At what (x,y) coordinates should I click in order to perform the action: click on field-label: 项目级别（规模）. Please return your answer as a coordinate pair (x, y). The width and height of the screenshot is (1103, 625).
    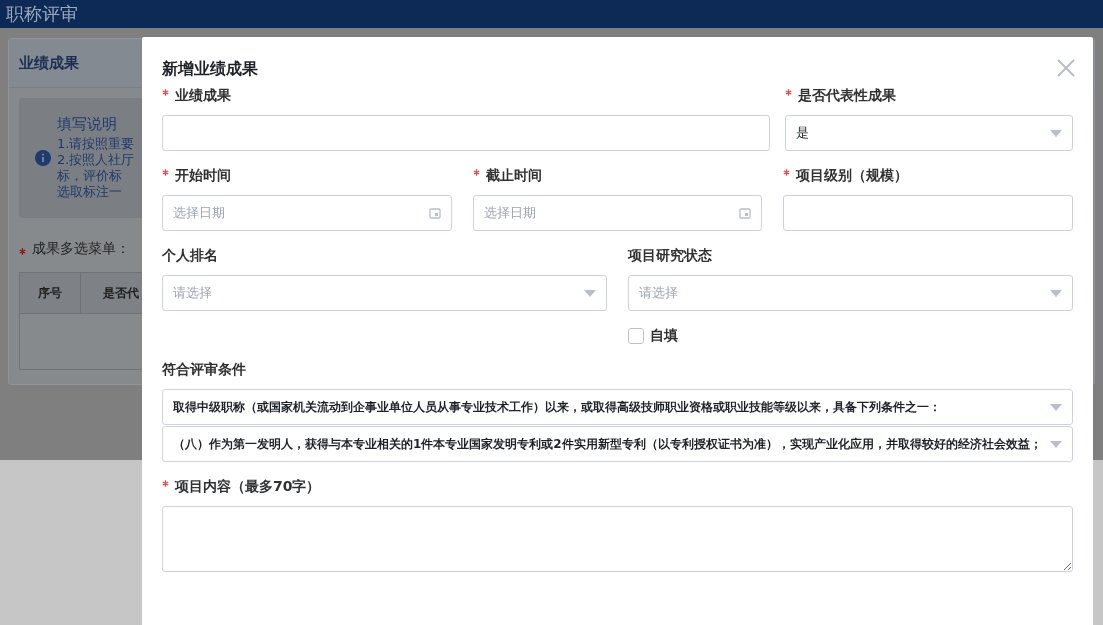
    Looking at the image, I should click on (852, 175).